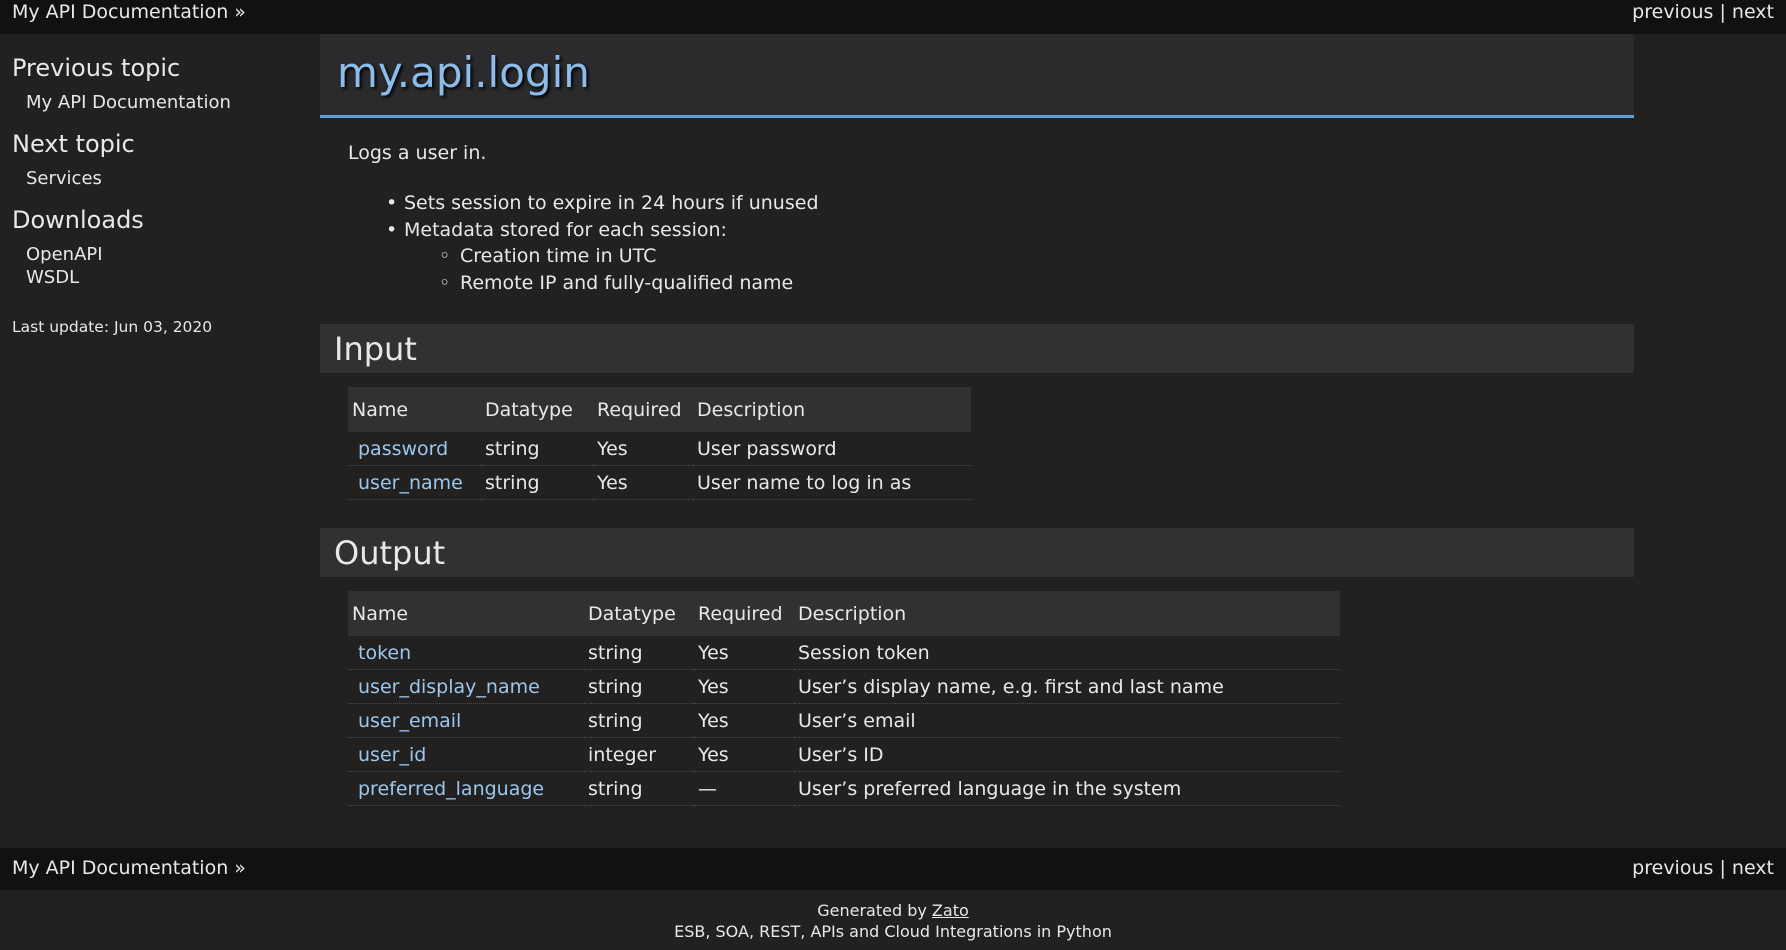 The image size is (1786, 950). I want to click on page-title: my.api.login, so click(463, 72).